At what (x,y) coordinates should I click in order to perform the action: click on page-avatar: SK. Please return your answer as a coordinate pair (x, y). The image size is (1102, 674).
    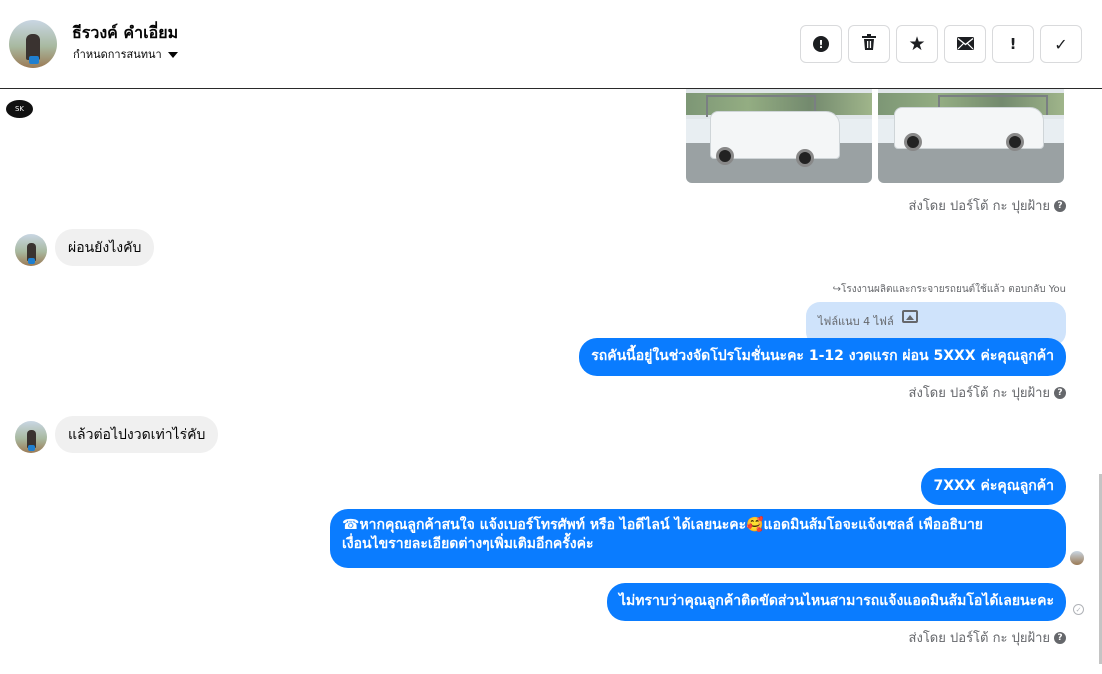
    Looking at the image, I should click on (19, 109).